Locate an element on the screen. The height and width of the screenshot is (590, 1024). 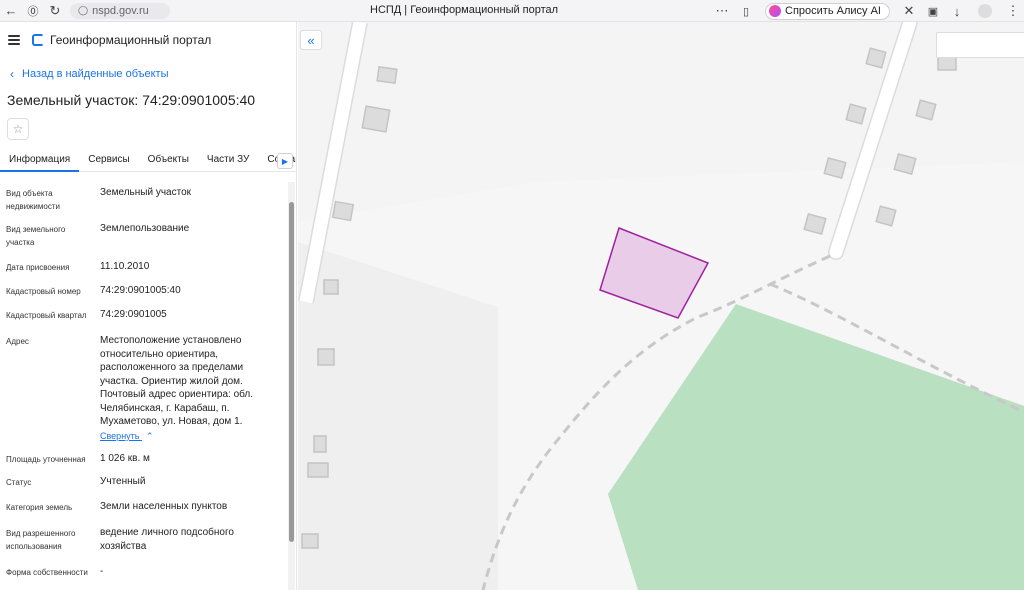
attribute-label: Категория земель is located at coordinates (39, 507).